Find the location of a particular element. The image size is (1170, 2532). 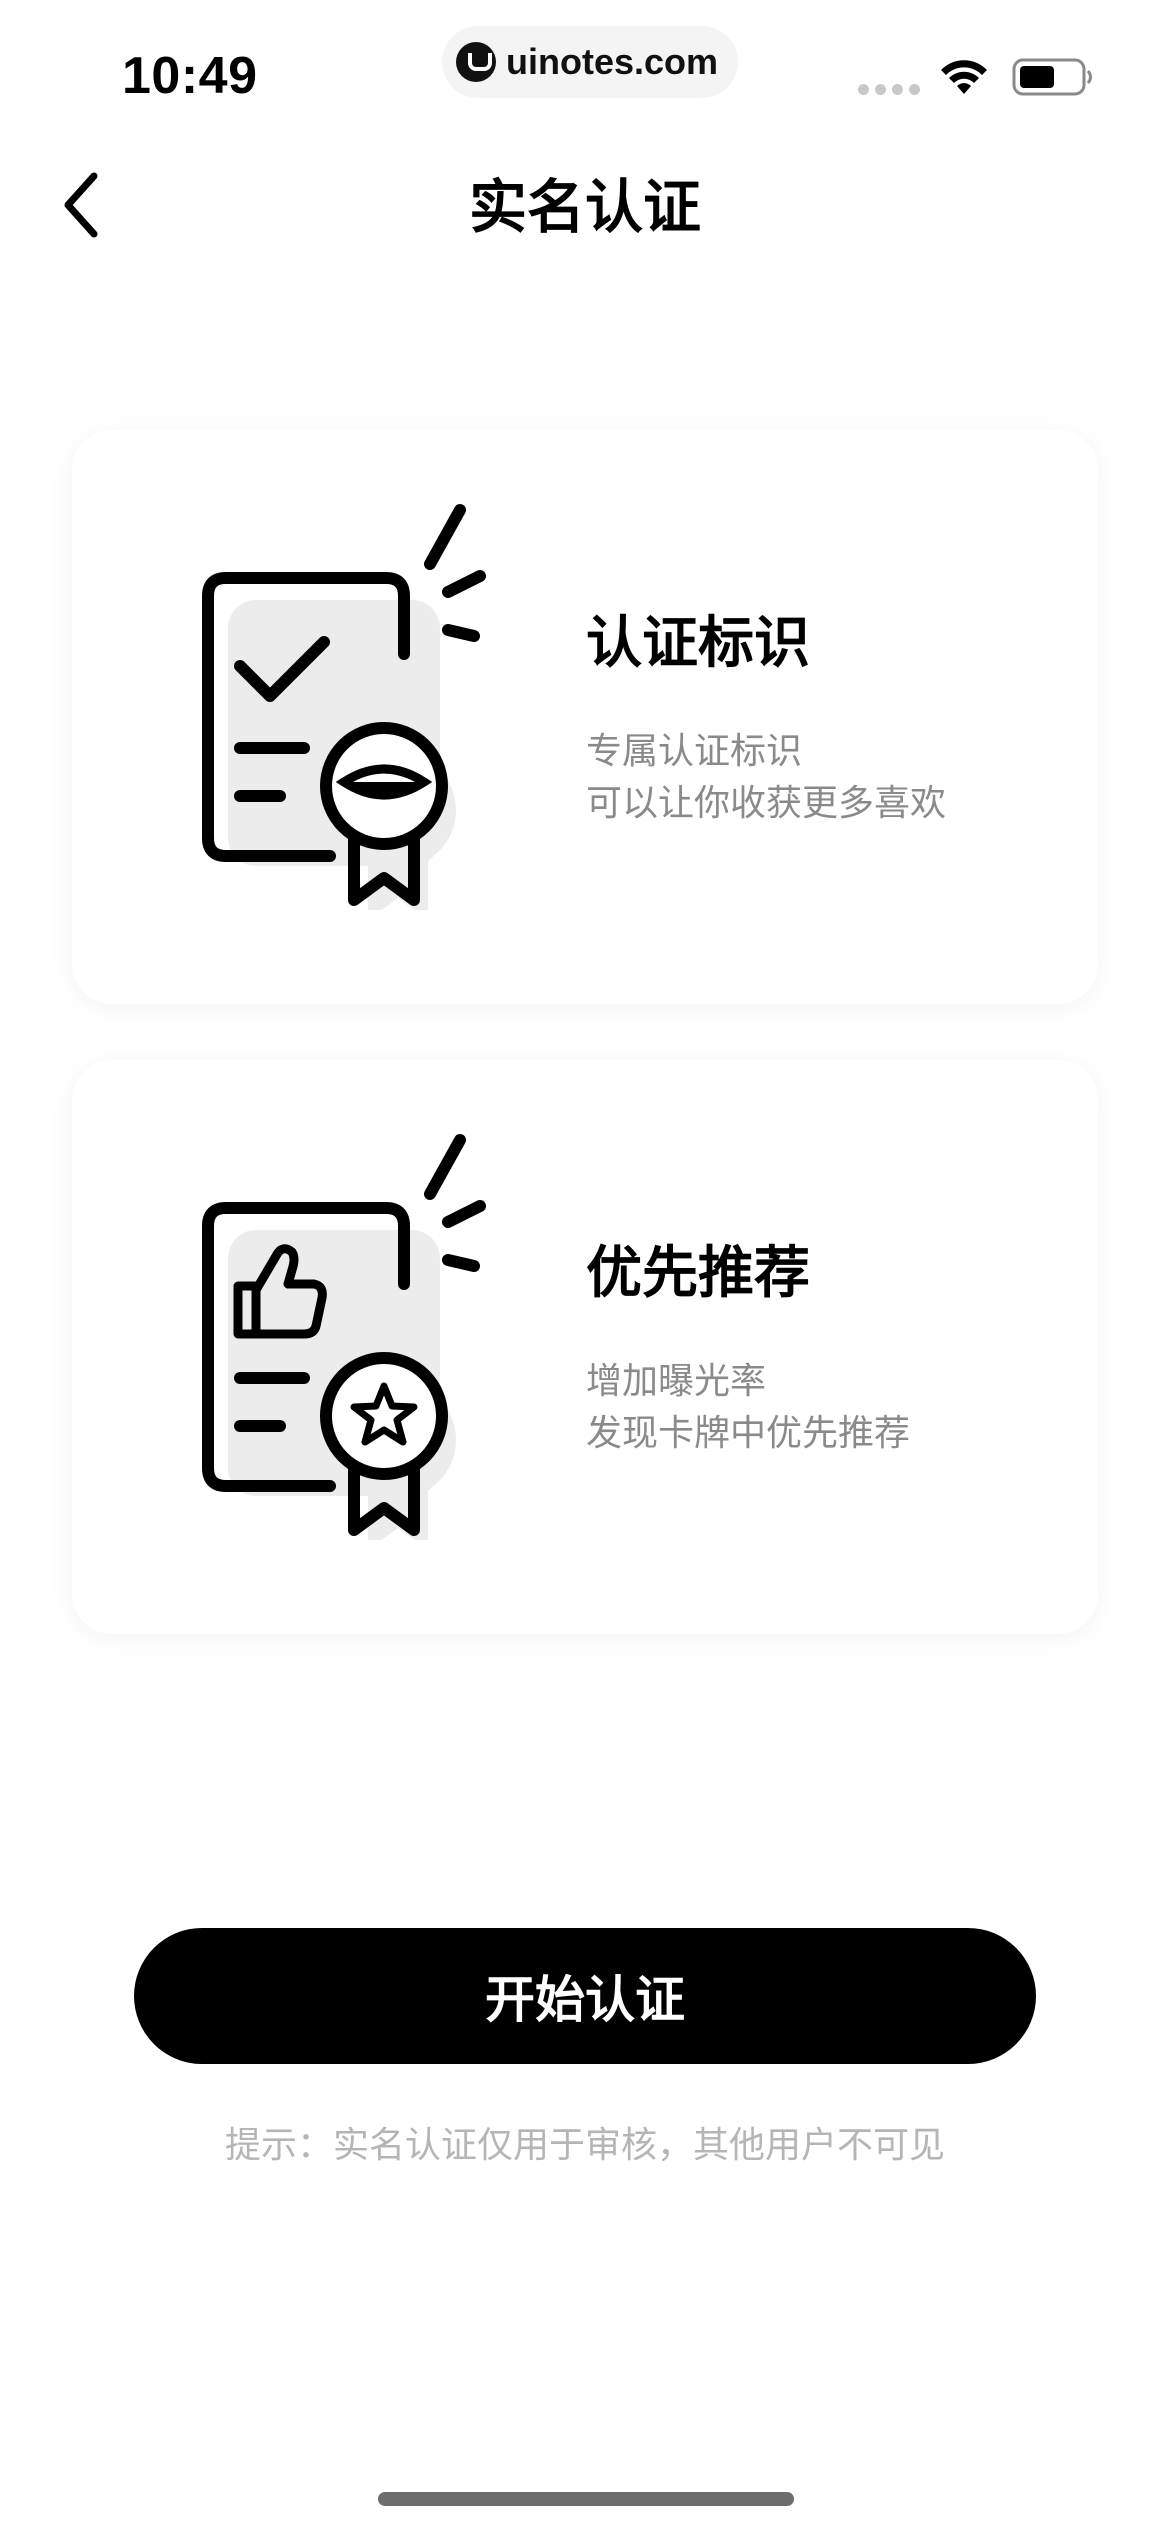

url-text: uinotes.com is located at coordinates (612, 61).